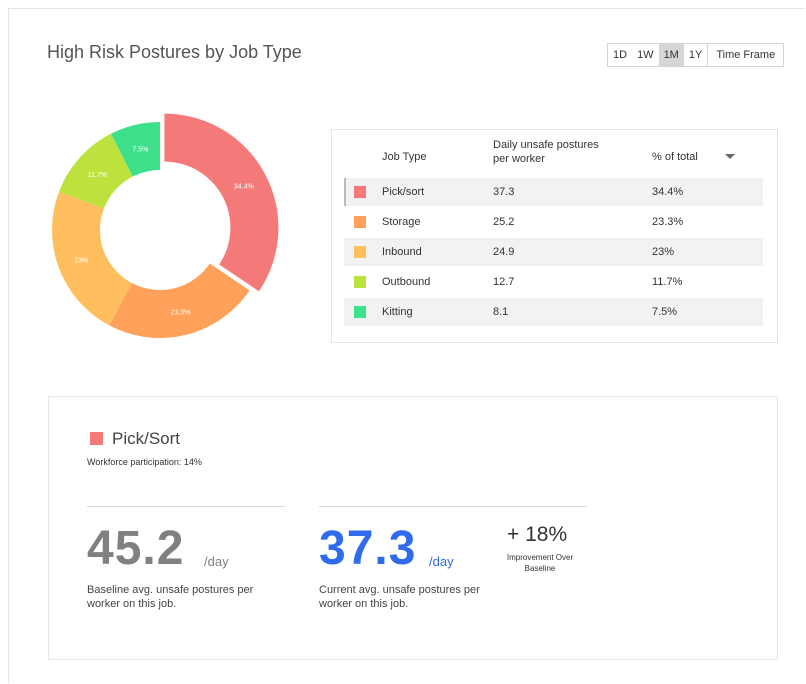 This screenshot has height=684, width=806. What do you see at coordinates (403, 192) in the screenshot?
I see `row-job-type: Pick/sort` at bounding box center [403, 192].